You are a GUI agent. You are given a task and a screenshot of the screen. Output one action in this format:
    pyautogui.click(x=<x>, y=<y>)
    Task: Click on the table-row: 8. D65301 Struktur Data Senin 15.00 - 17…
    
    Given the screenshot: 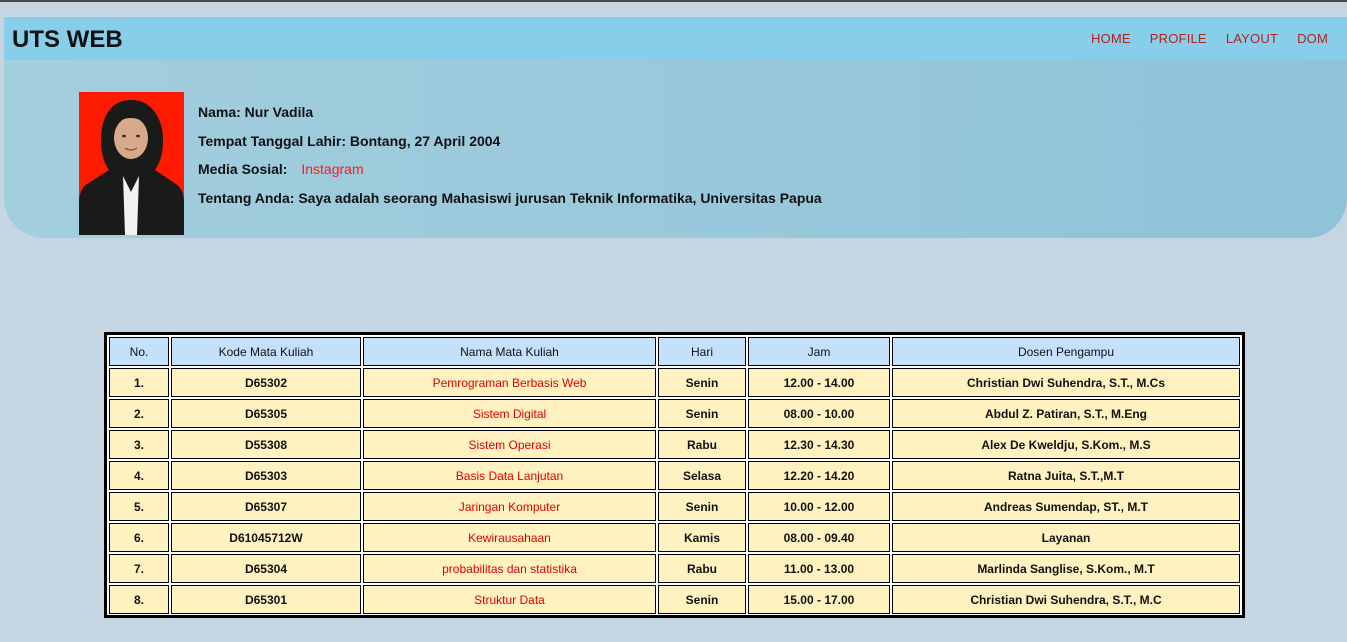 What is the action you would take?
    pyautogui.click(x=674, y=599)
    